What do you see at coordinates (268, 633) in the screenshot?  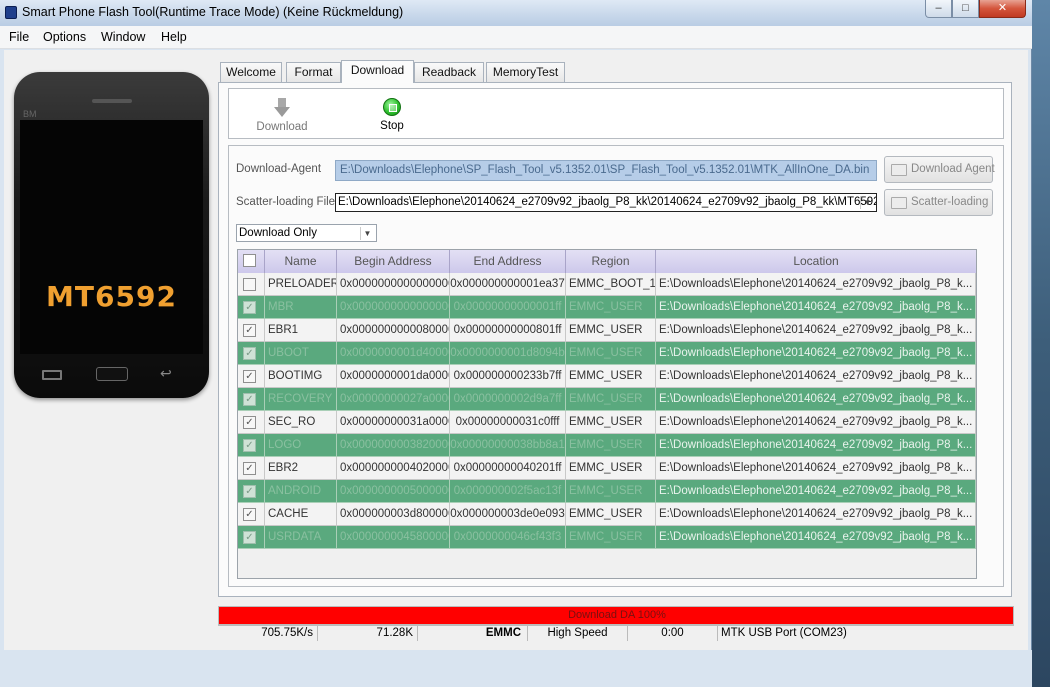 I see `status-speed: 705.75K/s` at bounding box center [268, 633].